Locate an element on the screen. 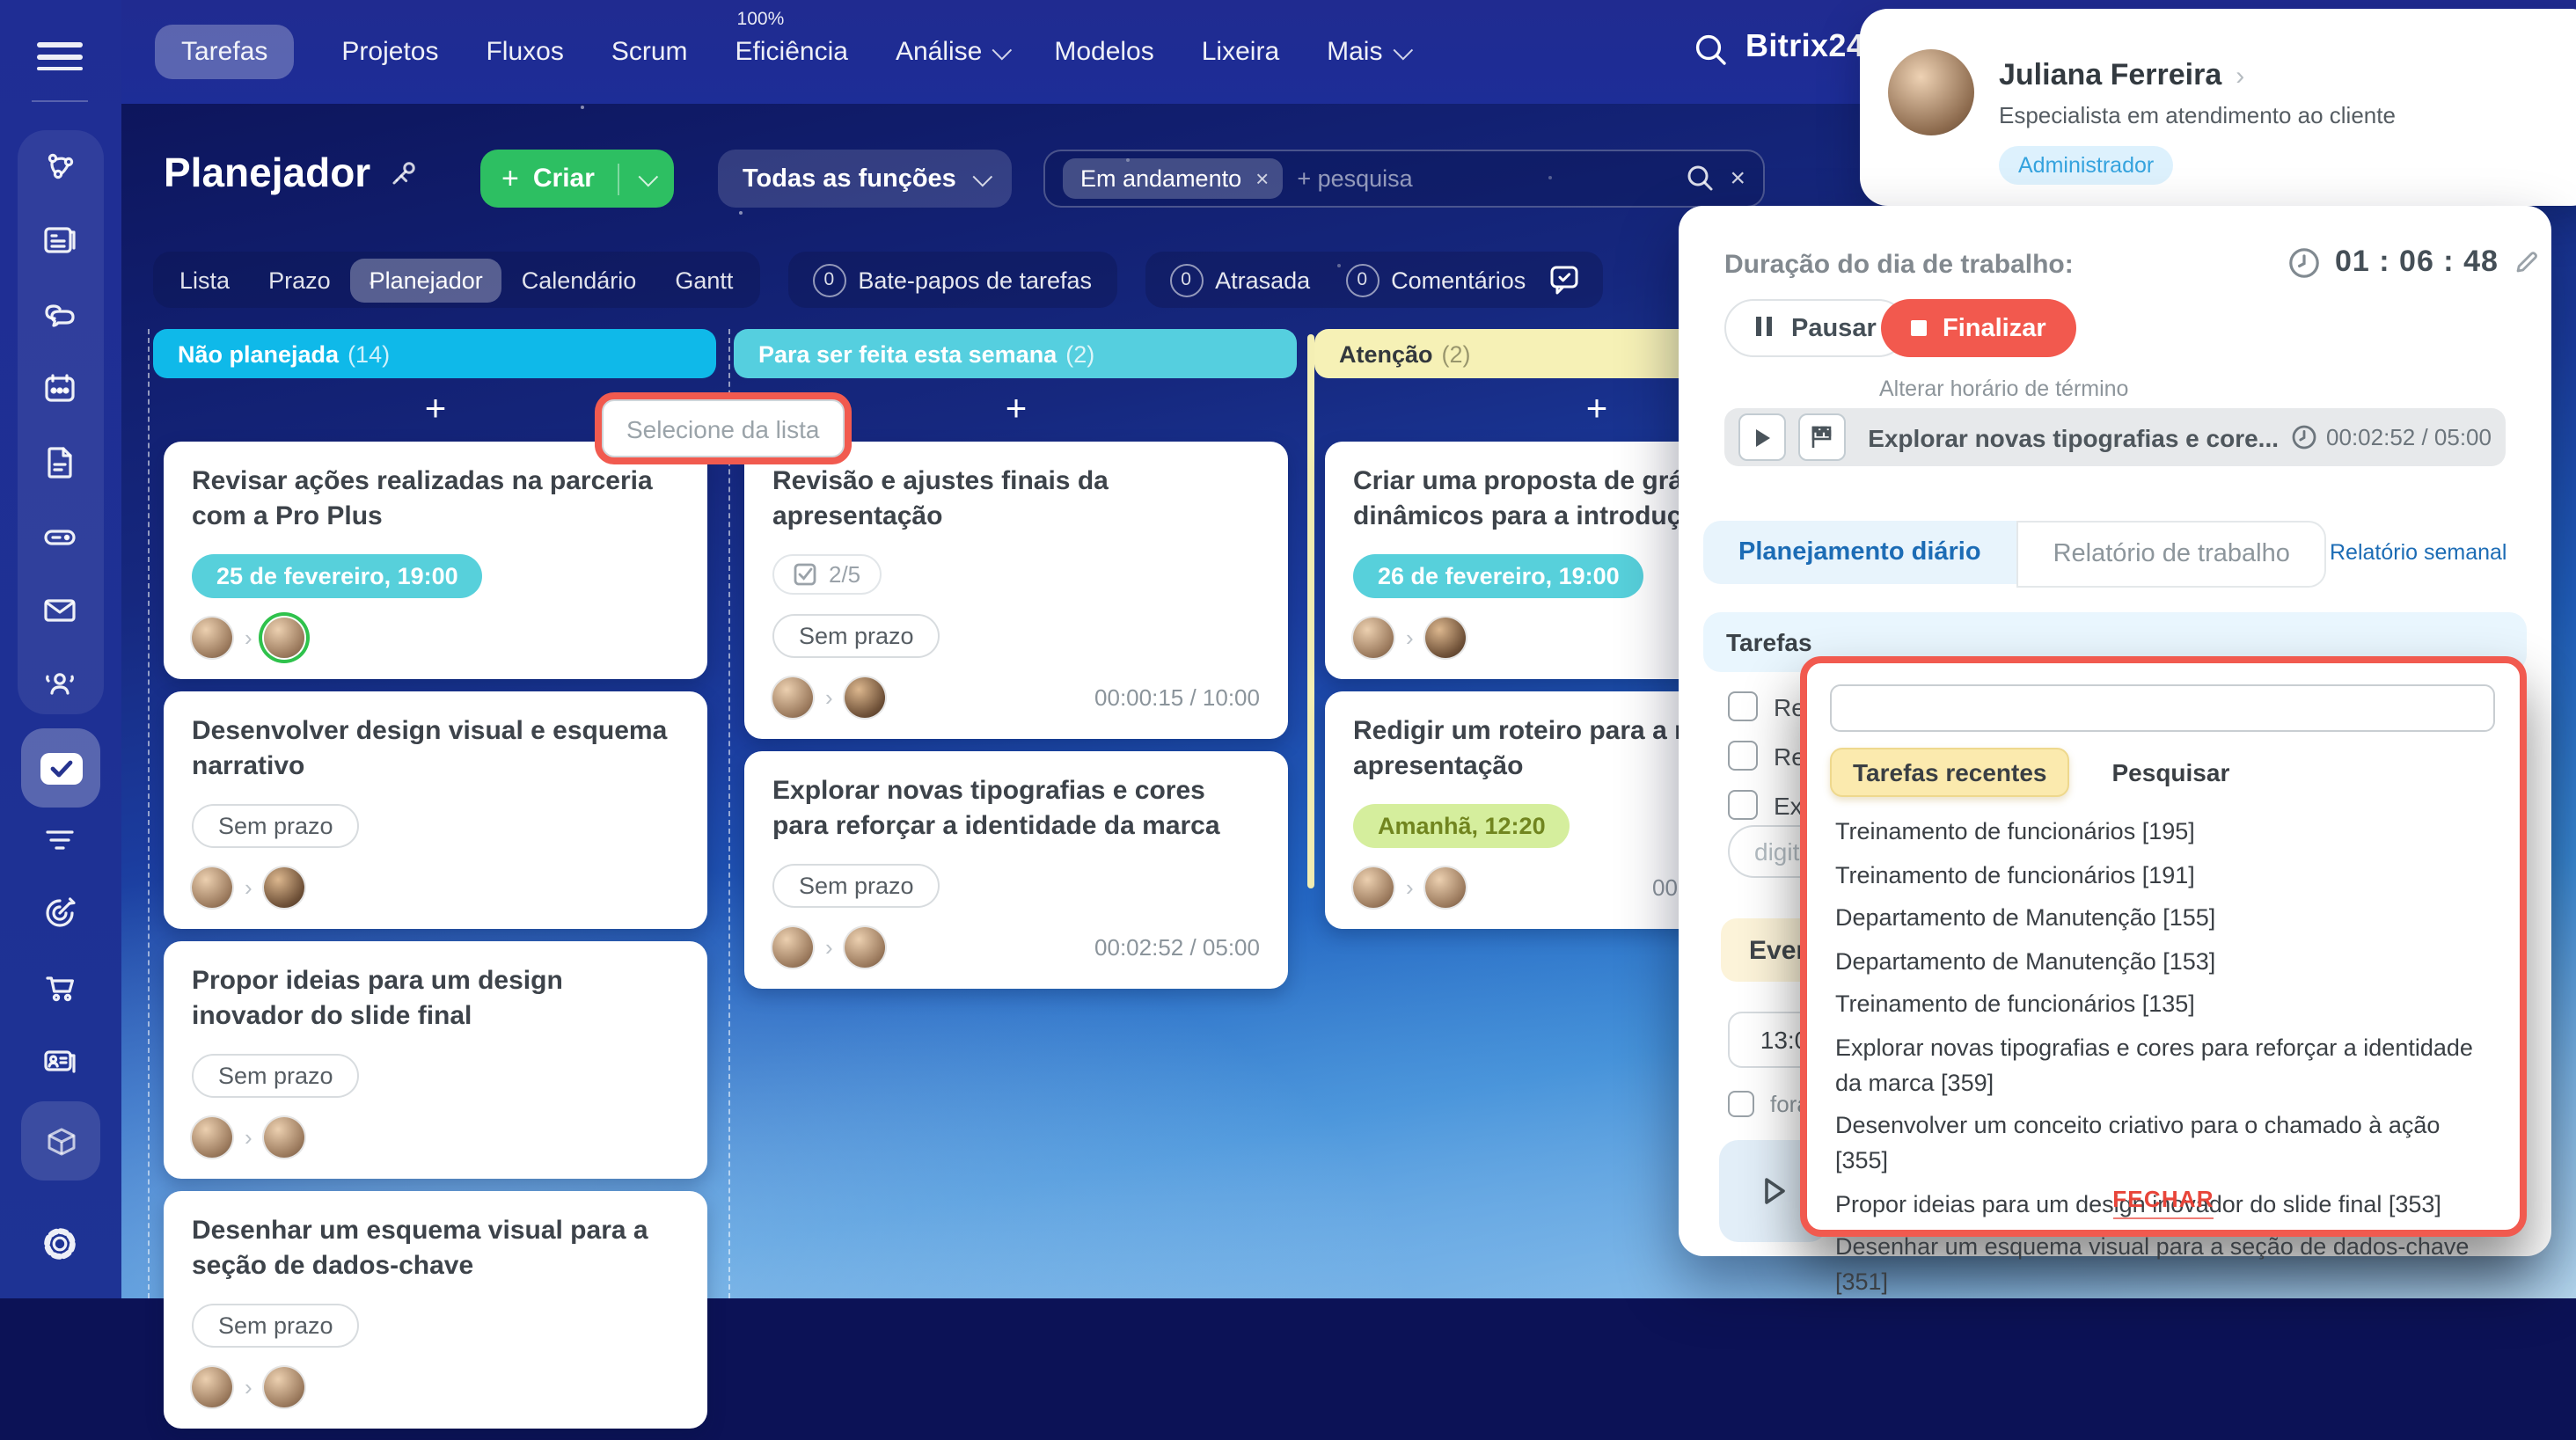 The image size is (2576, 1440). nav-item-projetos: Projetos is located at coordinates (389, 52).